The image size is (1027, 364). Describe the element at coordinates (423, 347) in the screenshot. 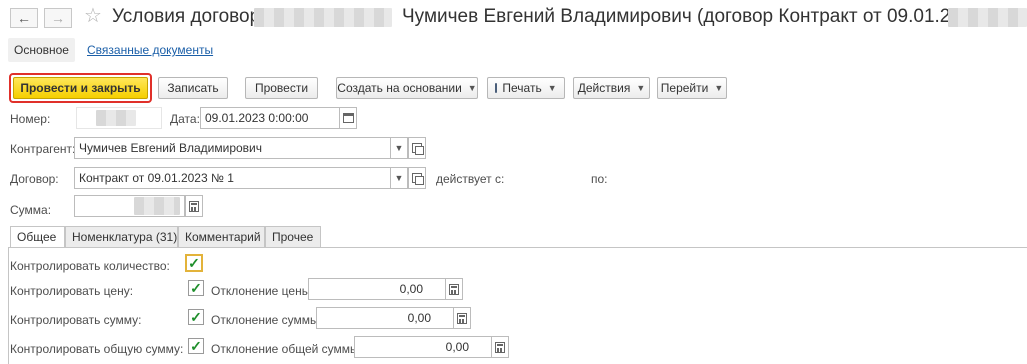

I see `total-deviation-field: 0,00` at that location.